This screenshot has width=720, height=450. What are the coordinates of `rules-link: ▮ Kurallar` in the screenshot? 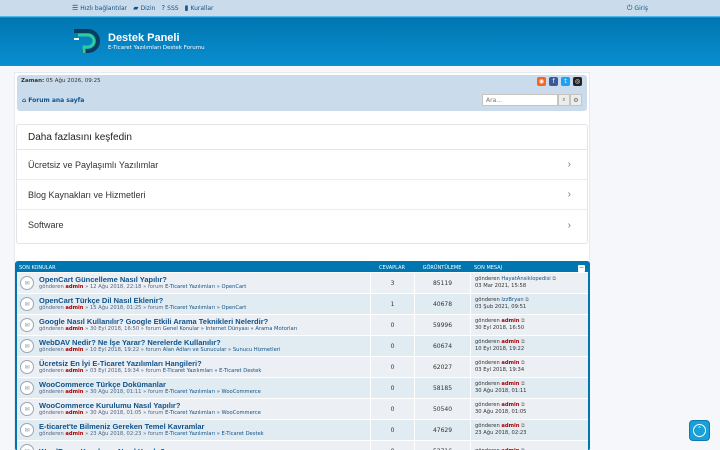 It's located at (199, 8).